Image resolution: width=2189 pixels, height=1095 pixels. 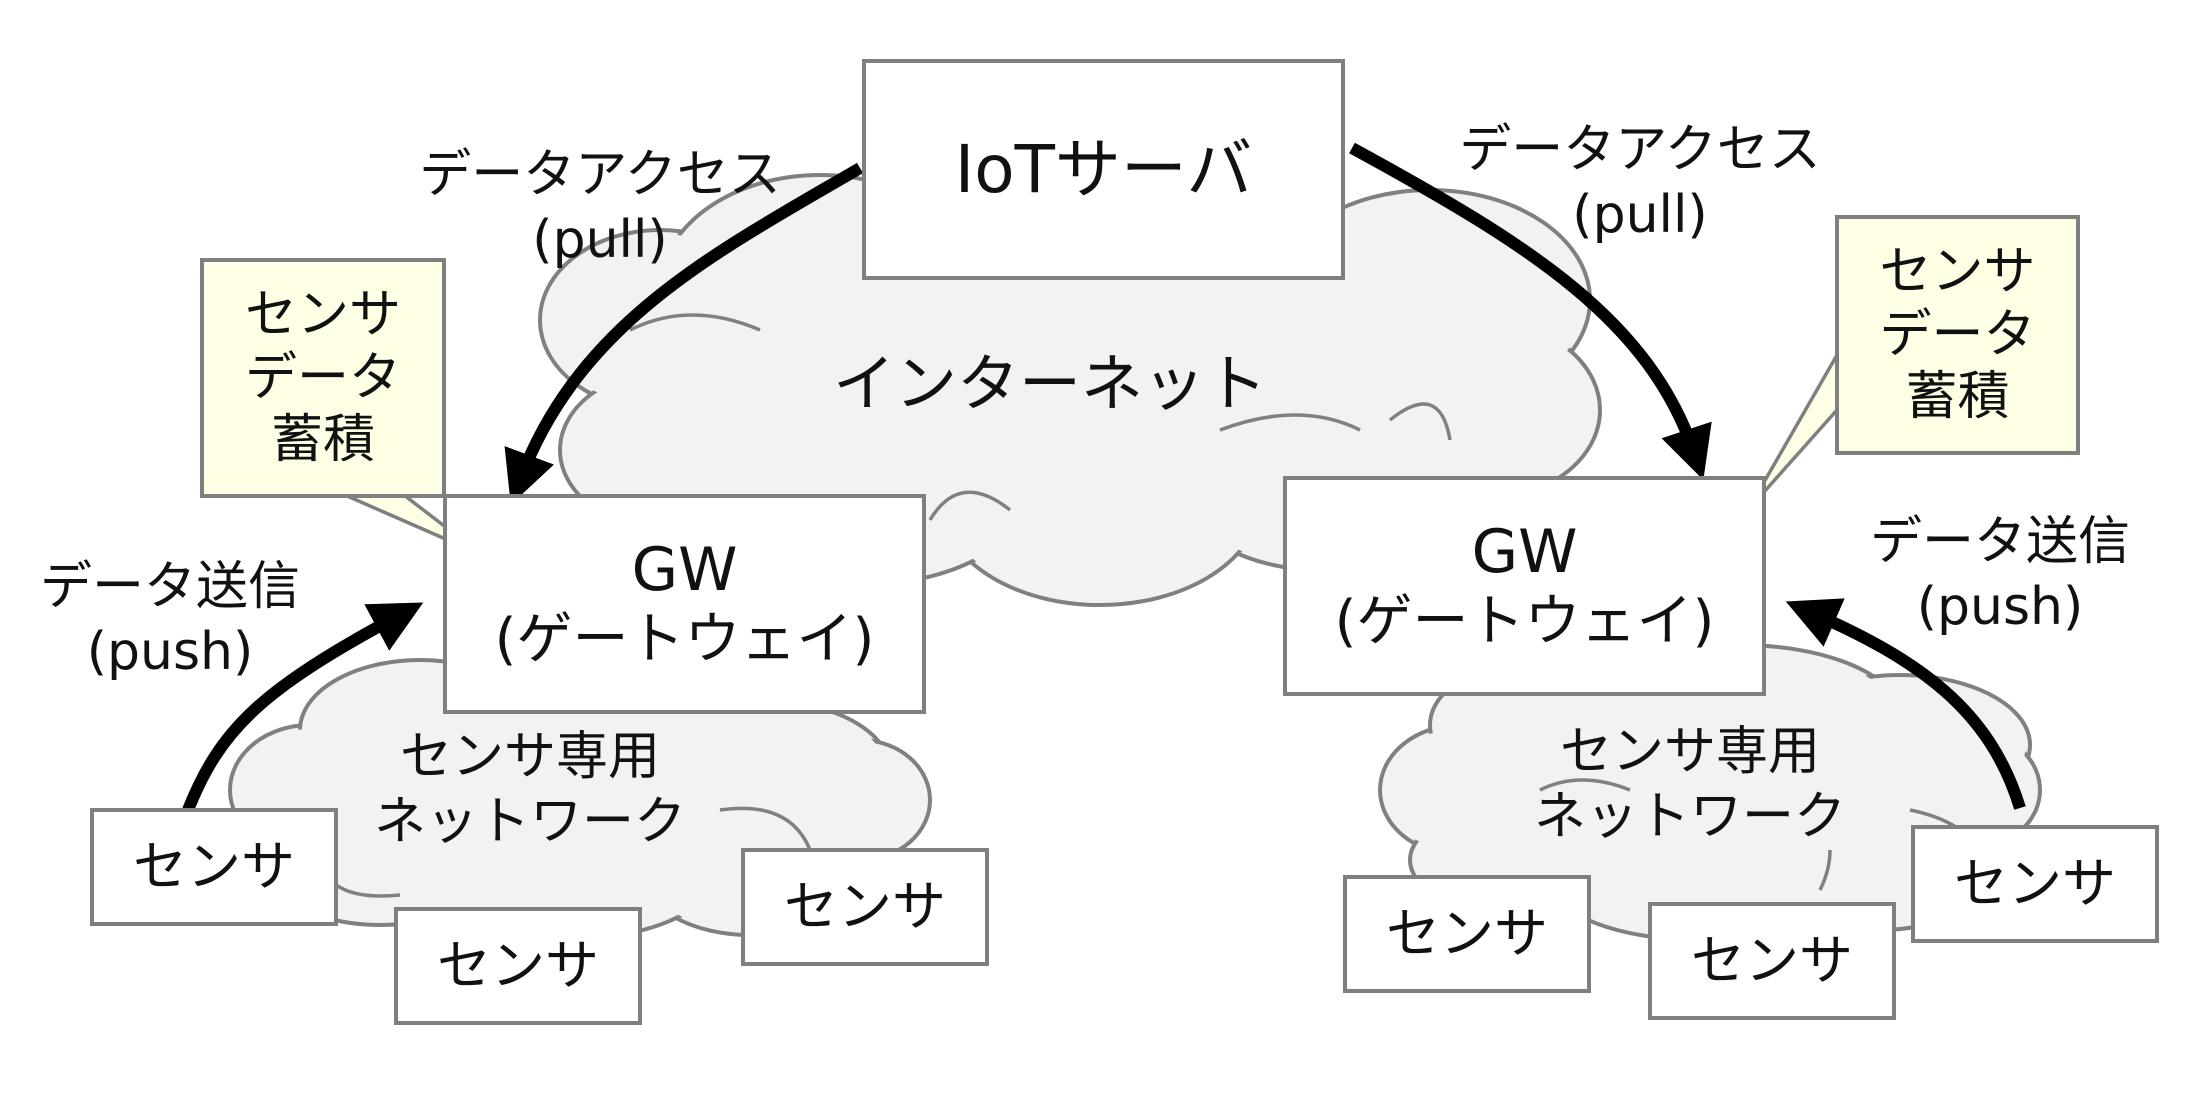 I want to click on left-send-label: データ送信 (push), so click(x=170, y=620).